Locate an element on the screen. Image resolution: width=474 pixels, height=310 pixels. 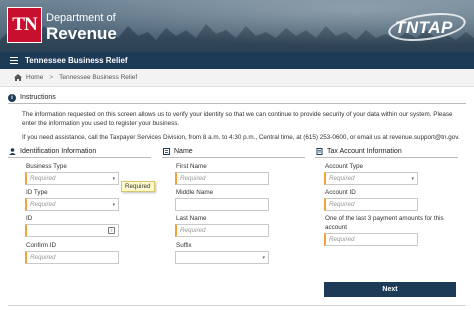
document-icon is located at coordinates (319, 152).